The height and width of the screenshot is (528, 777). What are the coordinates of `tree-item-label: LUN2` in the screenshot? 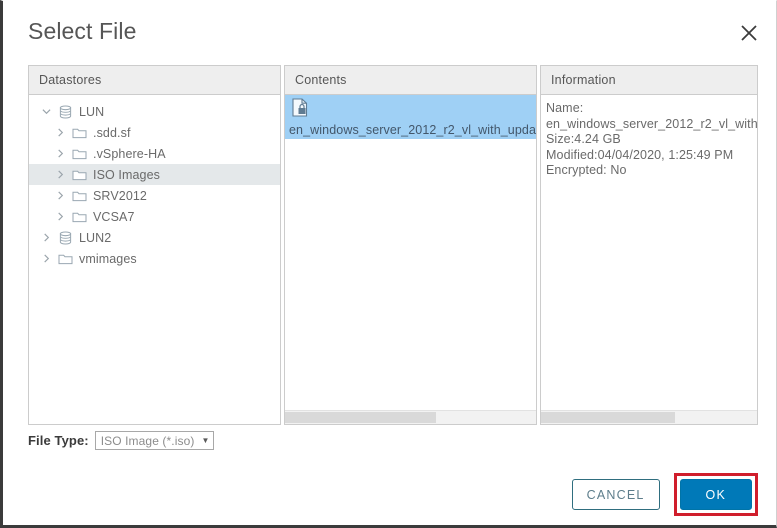 It's located at (95, 237).